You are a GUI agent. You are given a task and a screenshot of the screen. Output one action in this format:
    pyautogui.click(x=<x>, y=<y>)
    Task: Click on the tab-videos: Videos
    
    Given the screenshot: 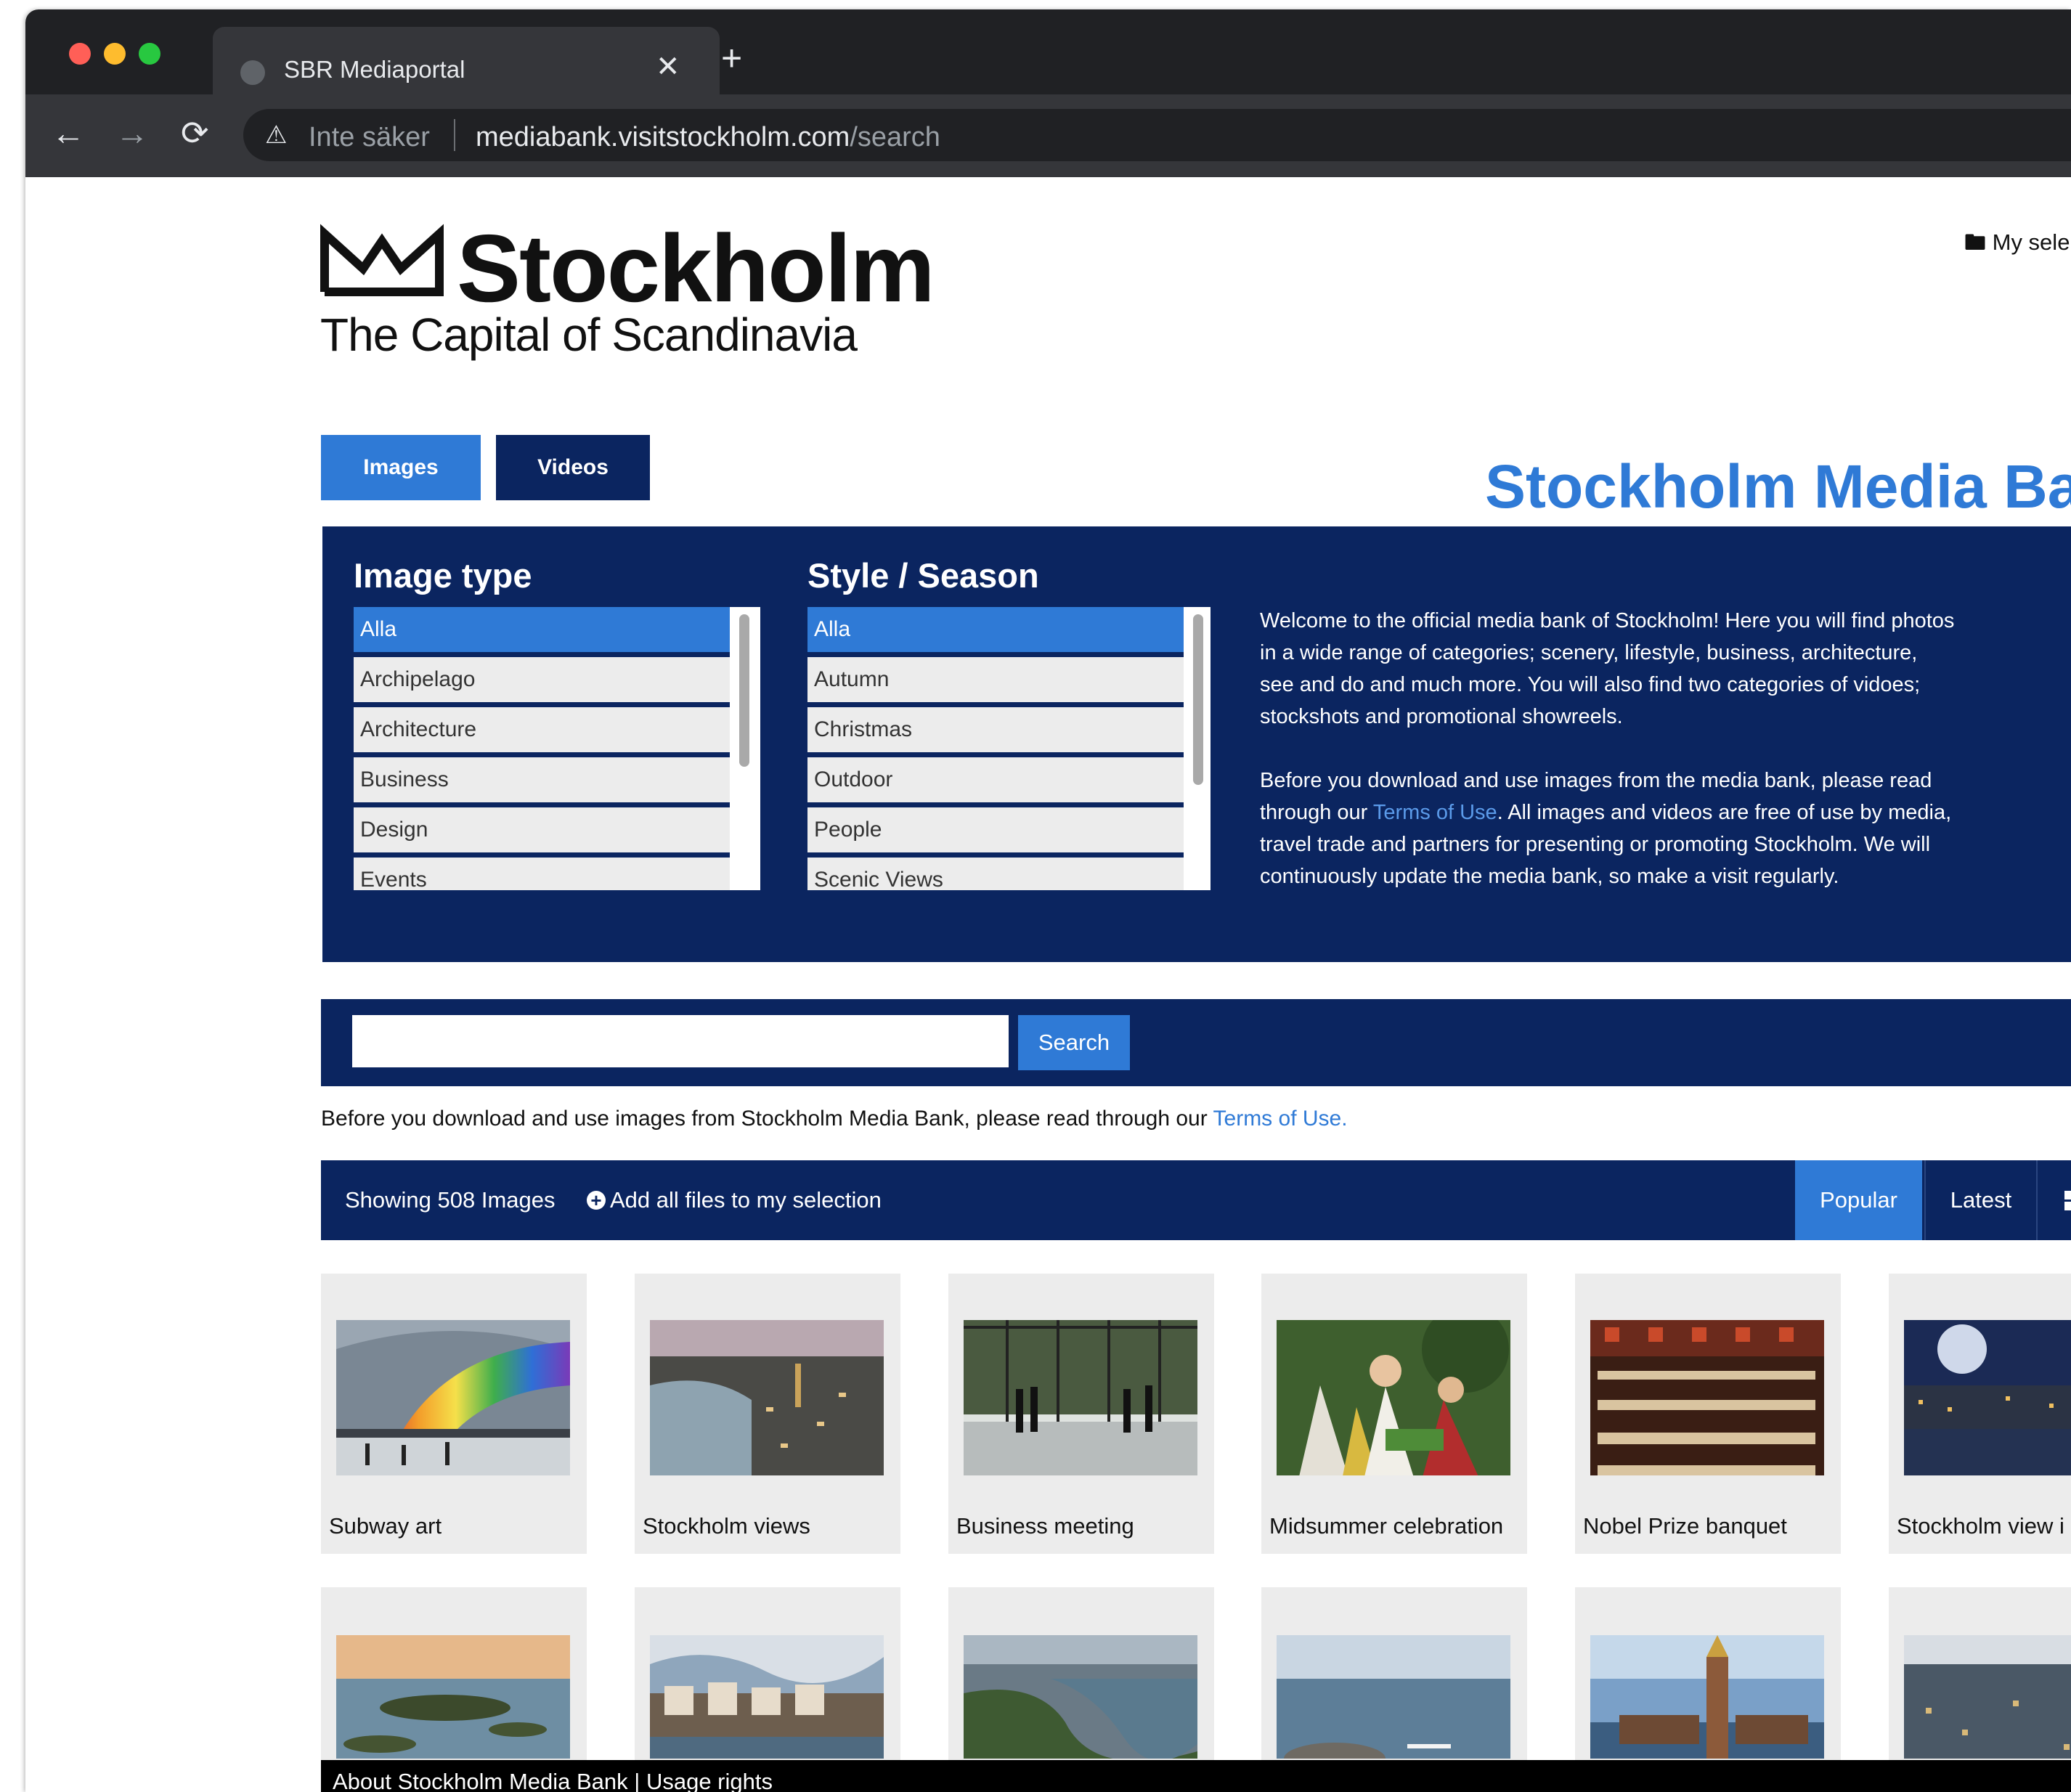 What is the action you would take?
    pyautogui.click(x=573, y=467)
    